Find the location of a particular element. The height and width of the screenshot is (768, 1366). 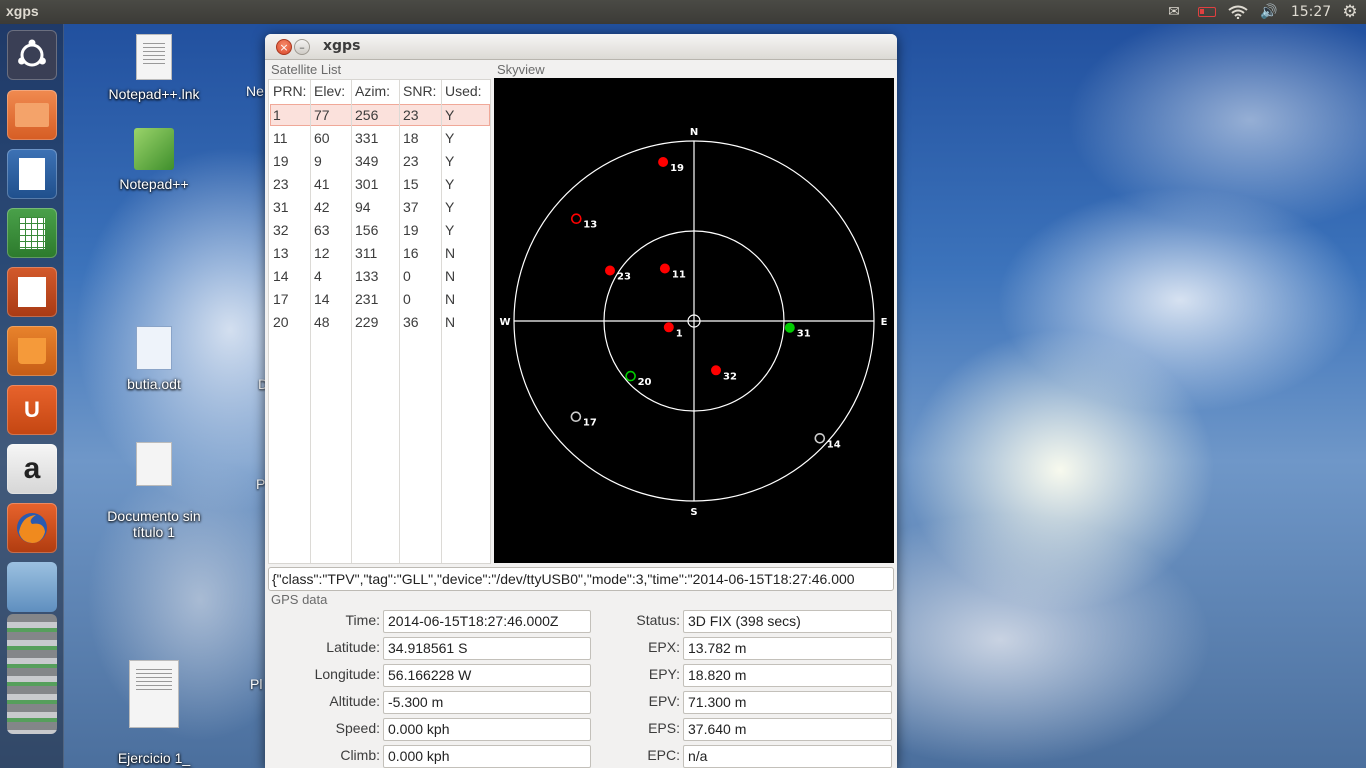

close-icon: × is located at coordinates (284, 47).